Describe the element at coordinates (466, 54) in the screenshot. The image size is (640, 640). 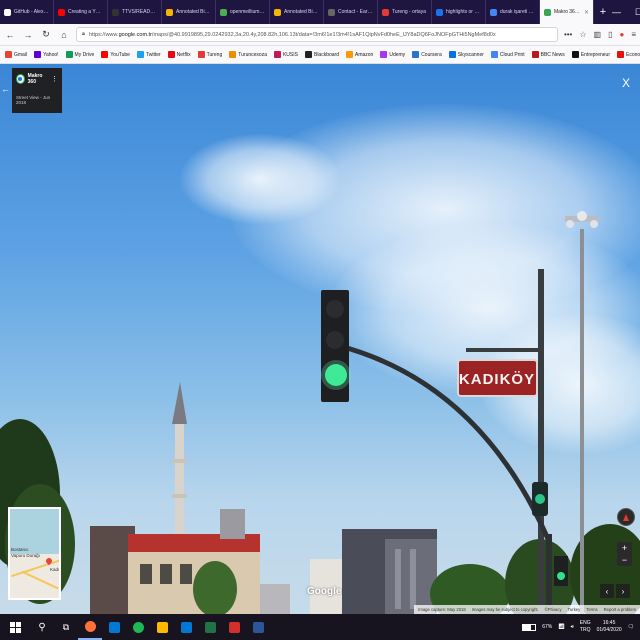
I see `bookmark-item: Skyscanner` at that location.